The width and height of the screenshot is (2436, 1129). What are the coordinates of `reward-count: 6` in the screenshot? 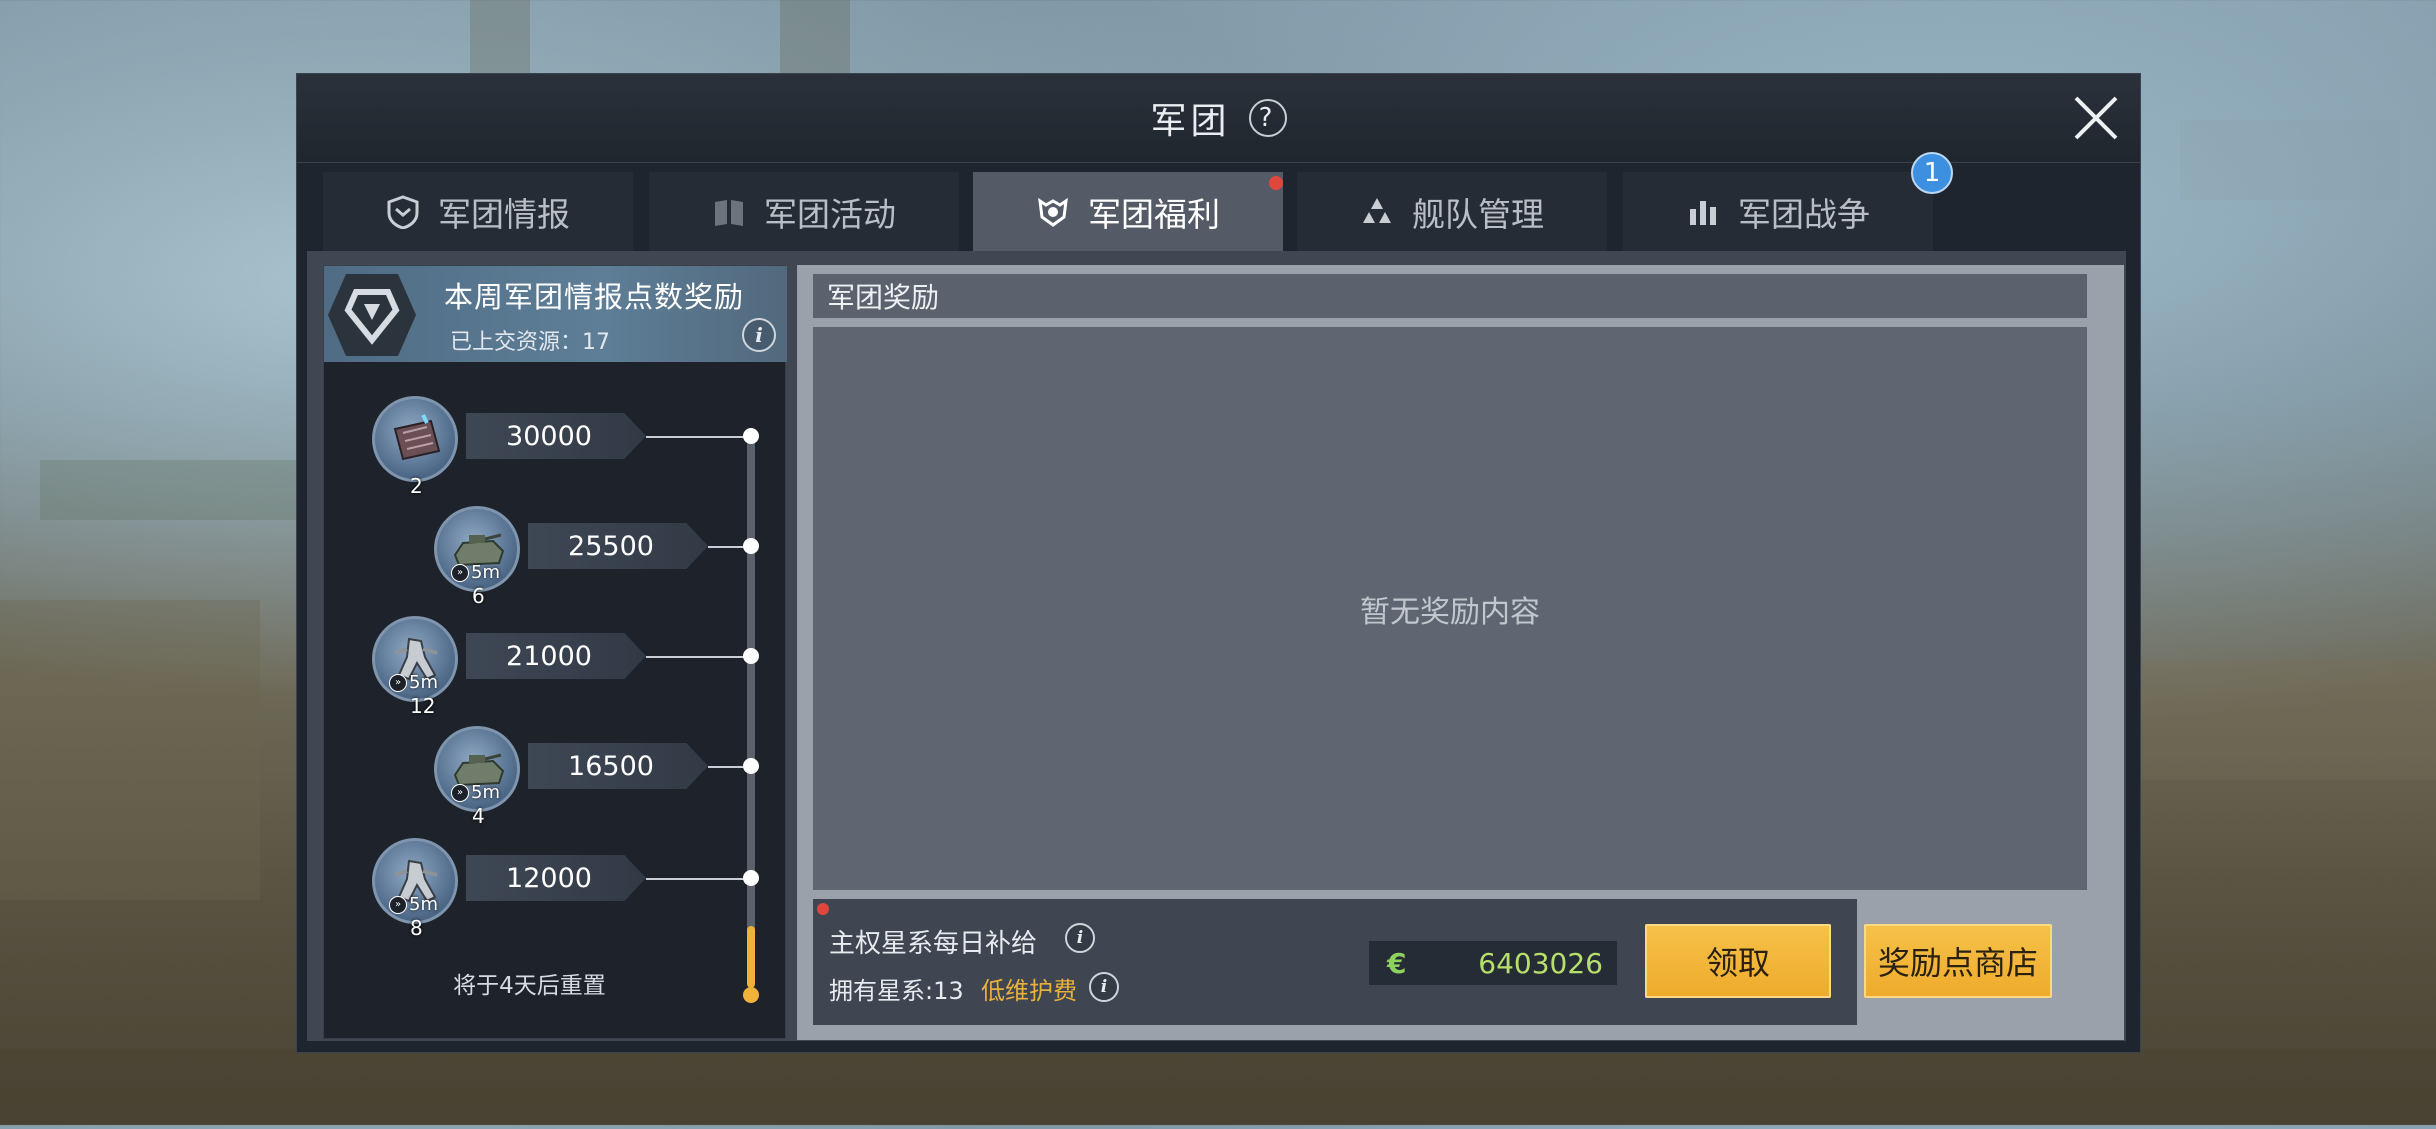 It's located at (478, 596).